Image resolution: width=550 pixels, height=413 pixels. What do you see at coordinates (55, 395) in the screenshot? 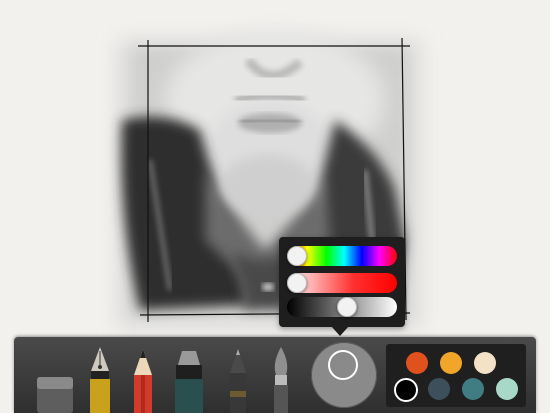
I see `eraser-icon` at bounding box center [55, 395].